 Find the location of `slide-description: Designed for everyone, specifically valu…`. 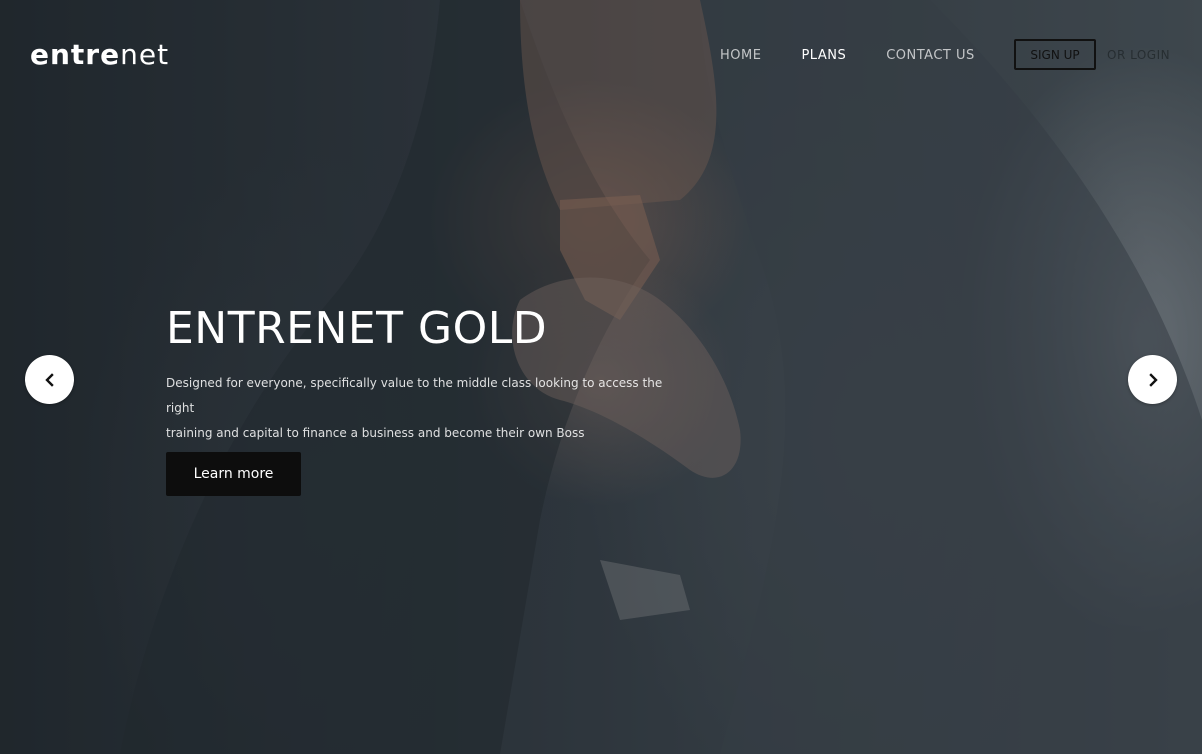

slide-description: Designed for everyone, specifically valu… is located at coordinates (426, 408).